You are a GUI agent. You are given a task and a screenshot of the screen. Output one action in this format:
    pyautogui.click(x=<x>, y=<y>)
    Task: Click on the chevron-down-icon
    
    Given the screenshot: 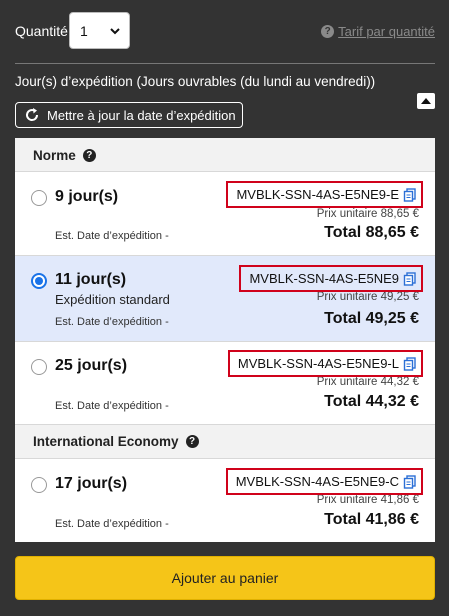 What is the action you would take?
    pyautogui.click(x=115, y=31)
    